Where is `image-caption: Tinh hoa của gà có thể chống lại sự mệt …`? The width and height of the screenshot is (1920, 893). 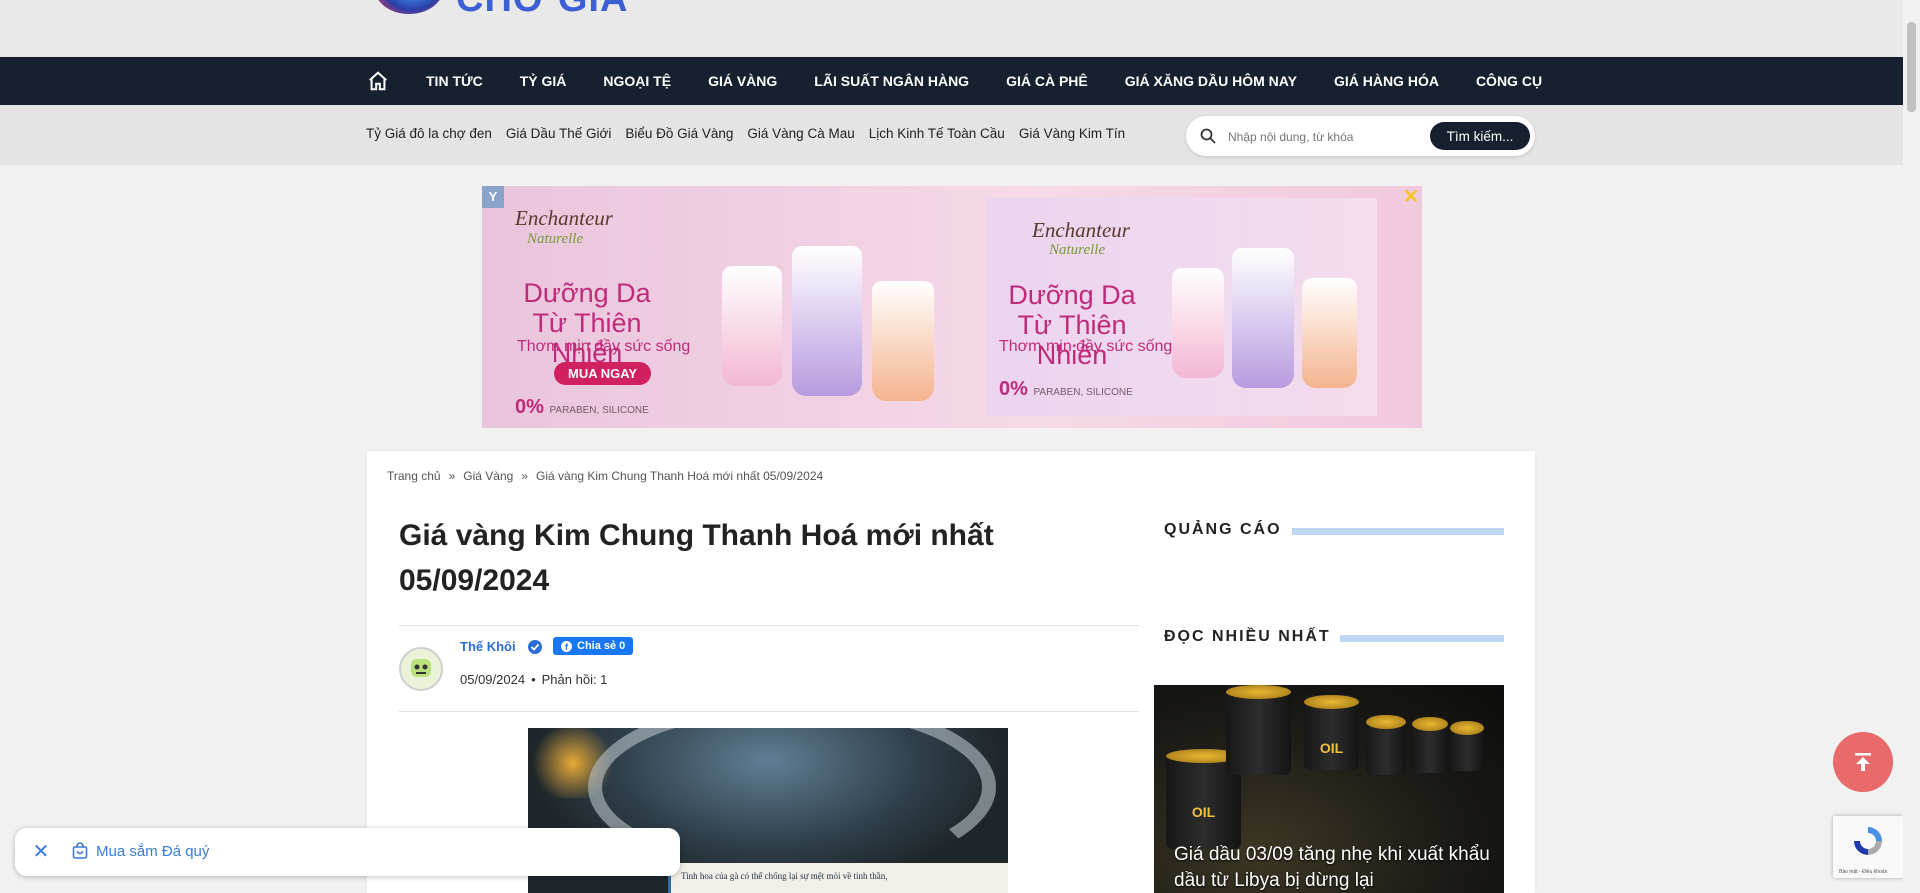 image-caption: Tinh hoa của gà có thể chống lại sự mệt … is located at coordinates (838, 878).